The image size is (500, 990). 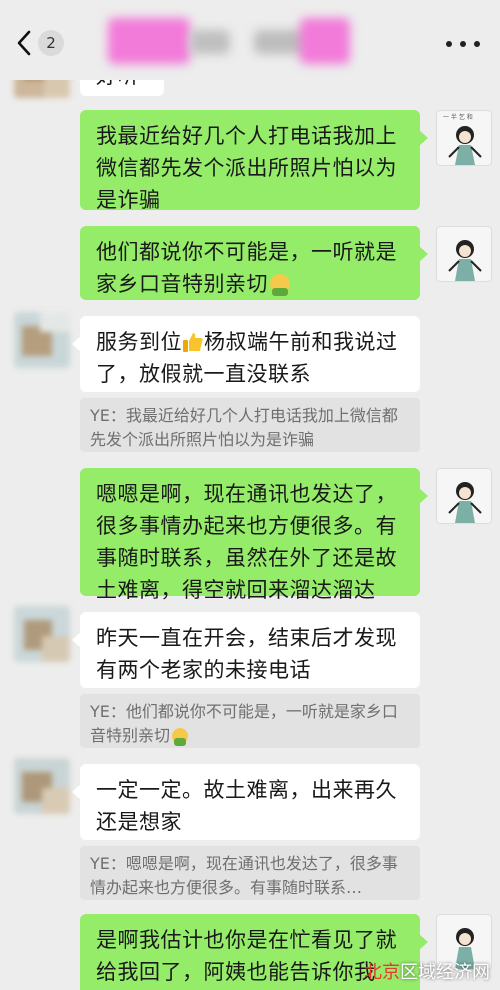 What do you see at coordinates (139, 342) in the screenshot?
I see `message-text-part1: 服务到位` at bounding box center [139, 342].